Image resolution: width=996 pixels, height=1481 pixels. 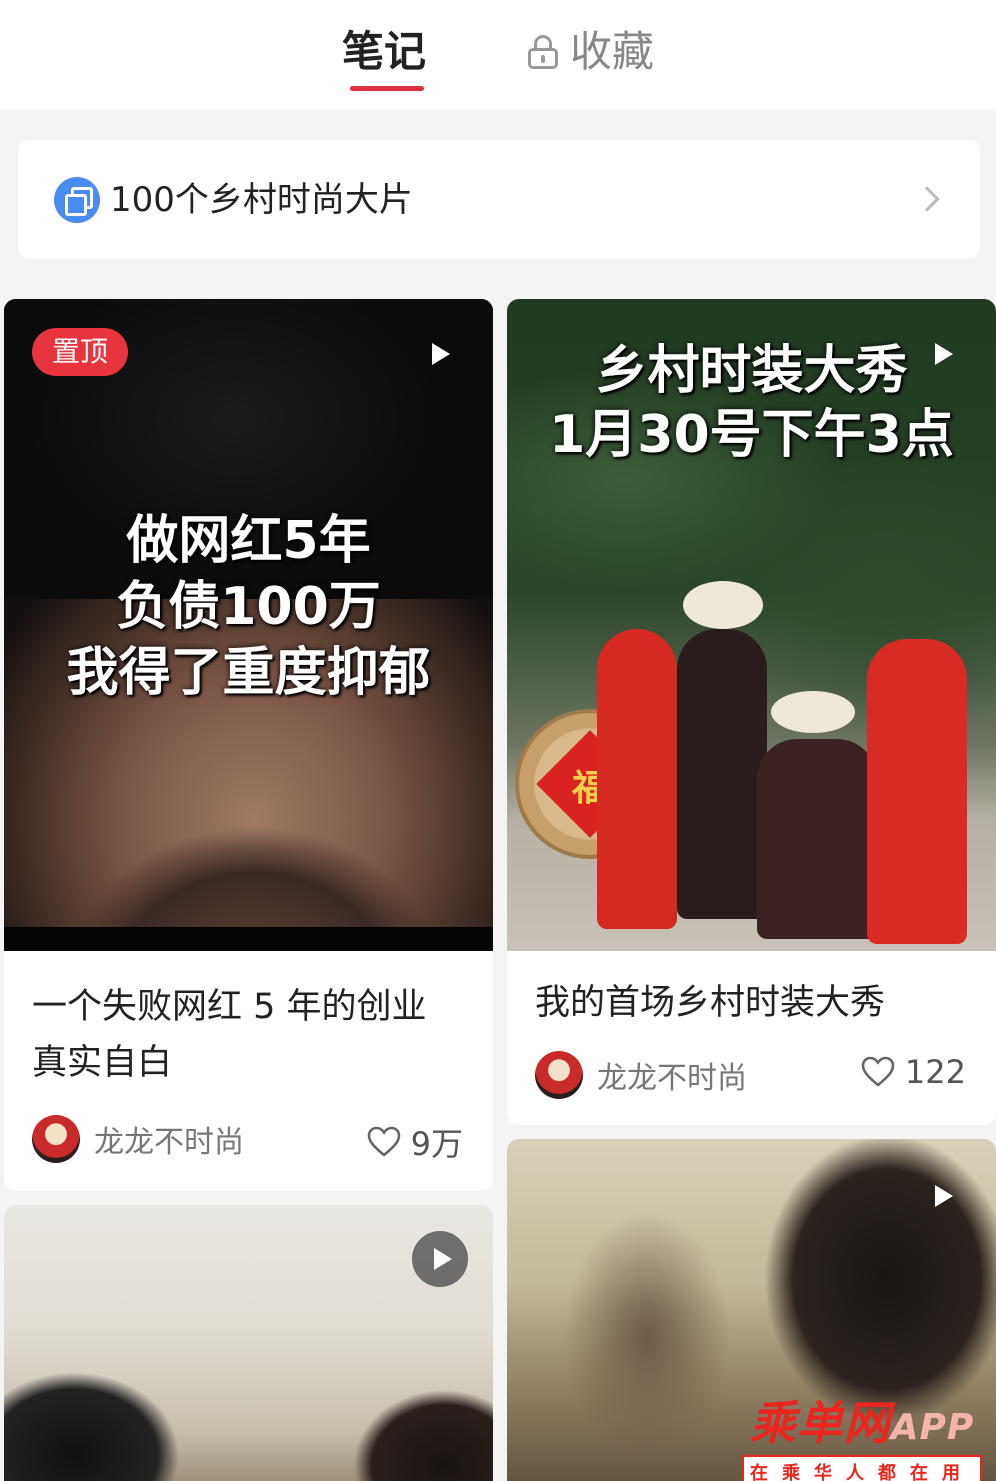 I want to click on like-count: 122, so click(x=935, y=1072).